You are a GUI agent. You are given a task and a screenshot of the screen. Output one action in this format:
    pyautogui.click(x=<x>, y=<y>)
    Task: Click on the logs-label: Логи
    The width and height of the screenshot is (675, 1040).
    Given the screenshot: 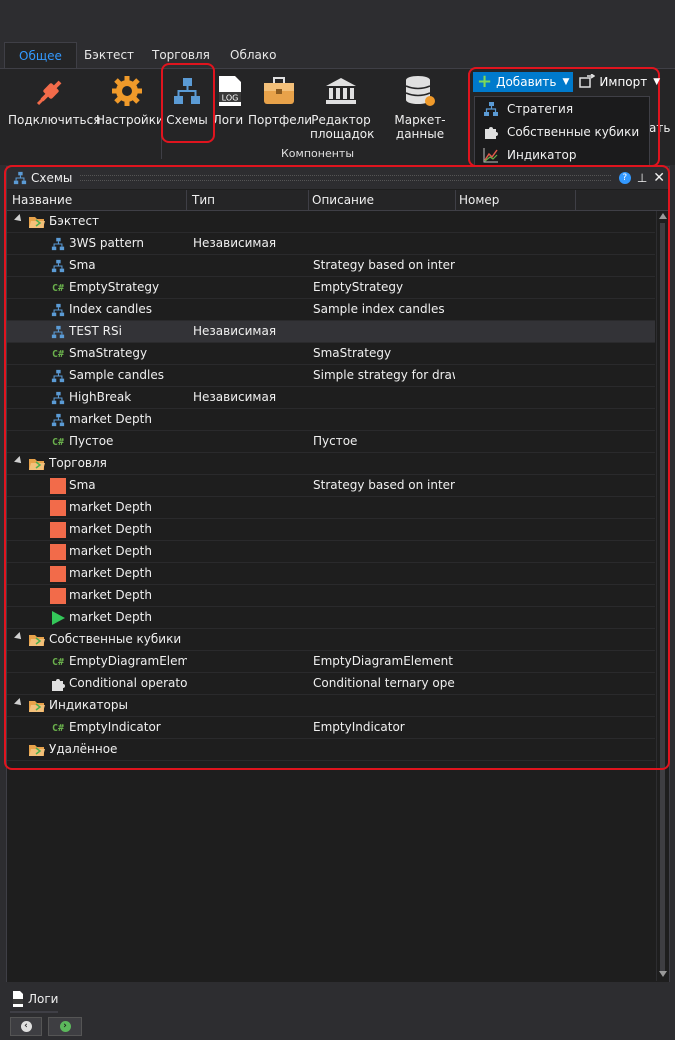 What is the action you would take?
    pyautogui.click(x=228, y=120)
    